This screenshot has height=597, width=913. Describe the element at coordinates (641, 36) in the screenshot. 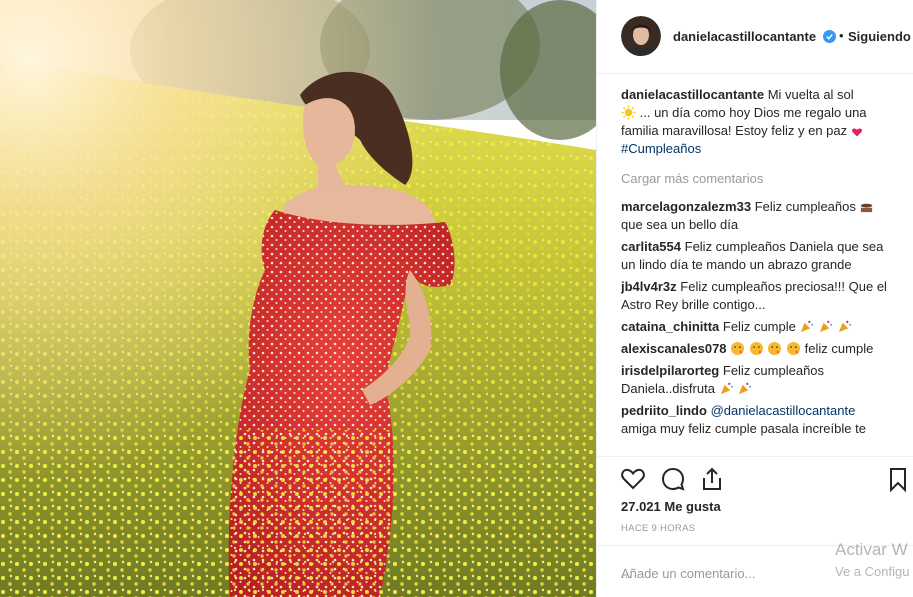

I see `avatar` at that location.